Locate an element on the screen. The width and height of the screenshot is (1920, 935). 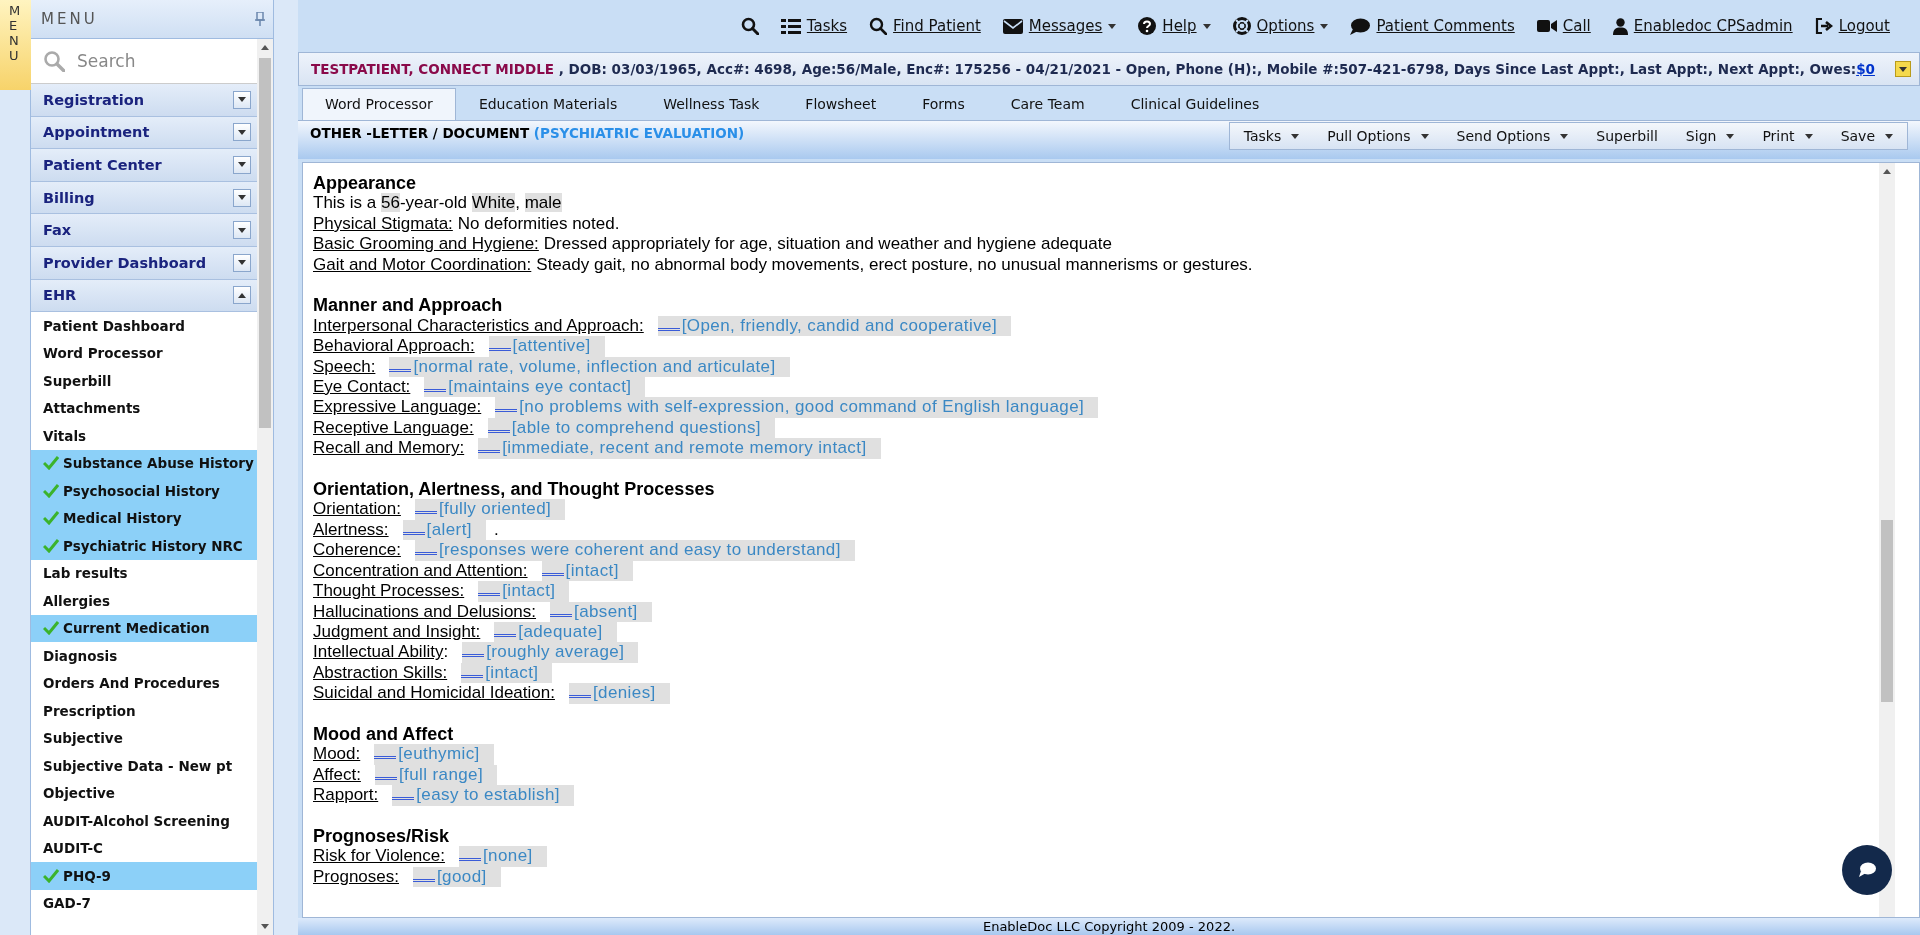
item-label: Psychiatric History NRC is located at coordinates (153, 545).